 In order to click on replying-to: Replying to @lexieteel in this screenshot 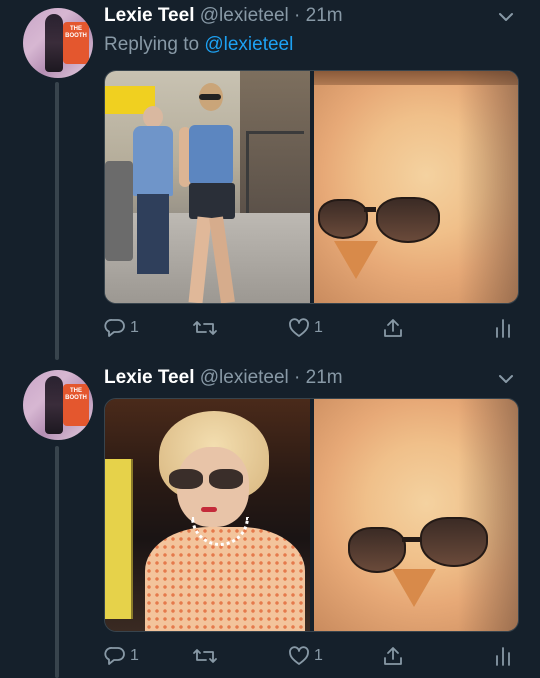, I will do `click(198, 45)`.